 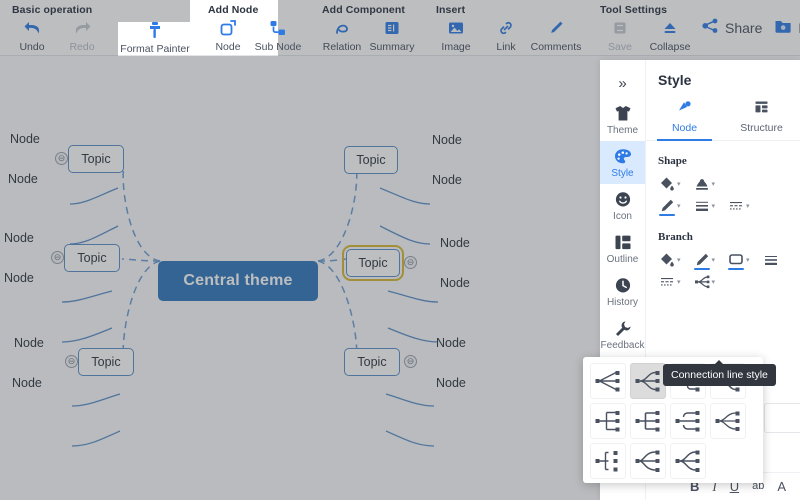 I want to click on branch-shape-picker: ▾, so click(x=738, y=260).